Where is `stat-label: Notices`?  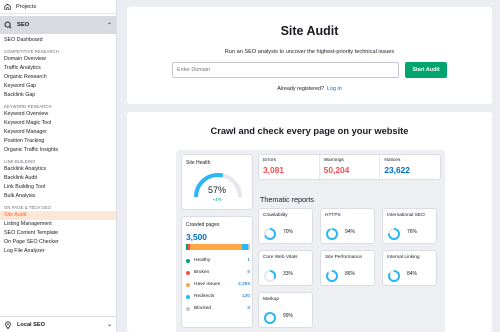 stat-label: Notices is located at coordinates (392, 160).